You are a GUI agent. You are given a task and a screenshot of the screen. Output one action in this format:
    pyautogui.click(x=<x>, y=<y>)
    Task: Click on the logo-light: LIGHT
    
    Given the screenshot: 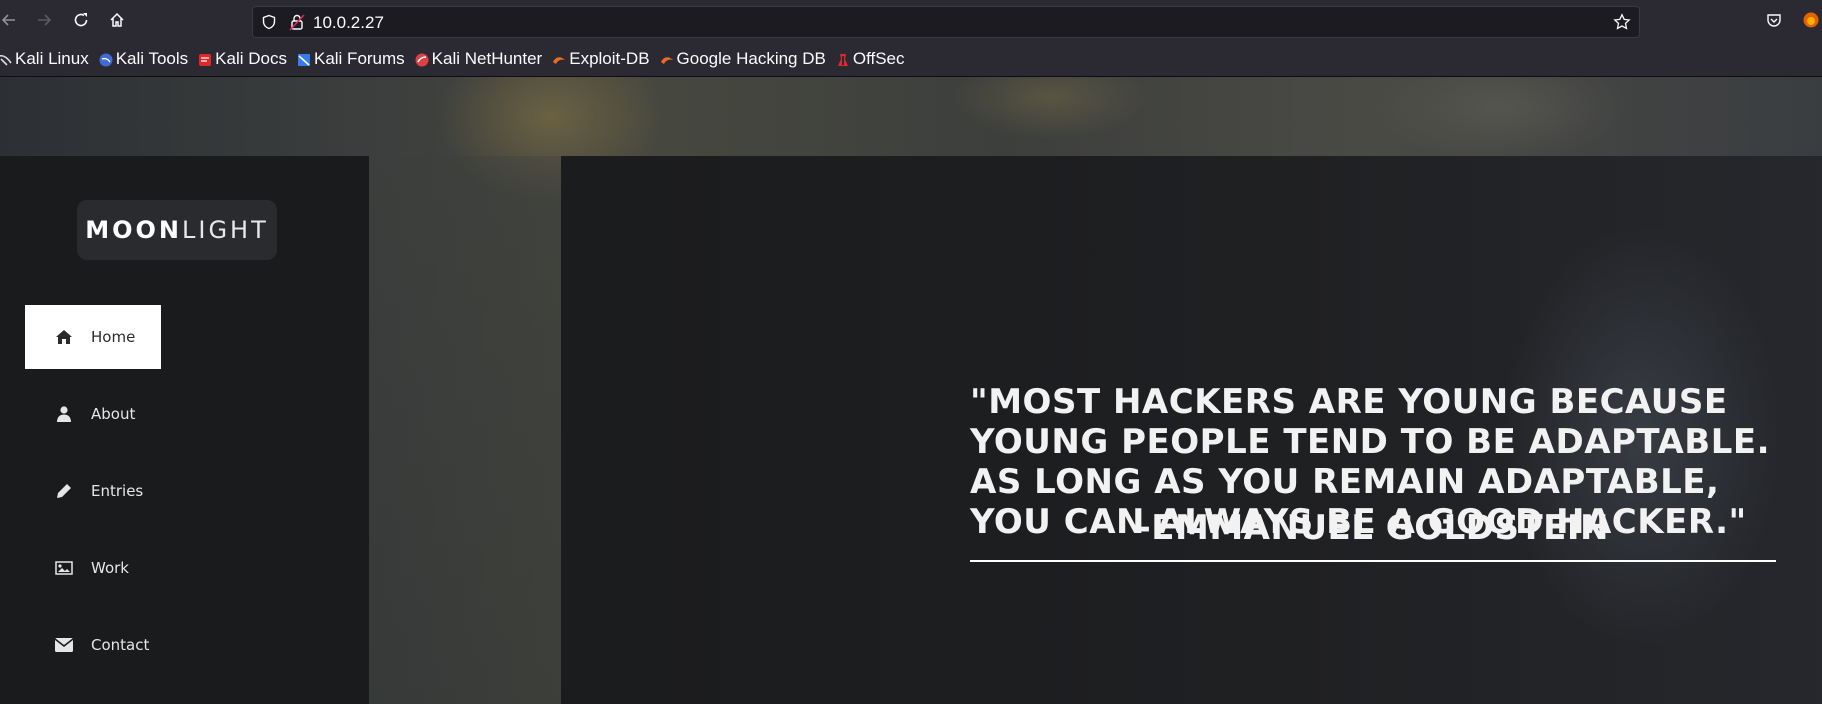 What is the action you would take?
    pyautogui.click(x=225, y=230)
    